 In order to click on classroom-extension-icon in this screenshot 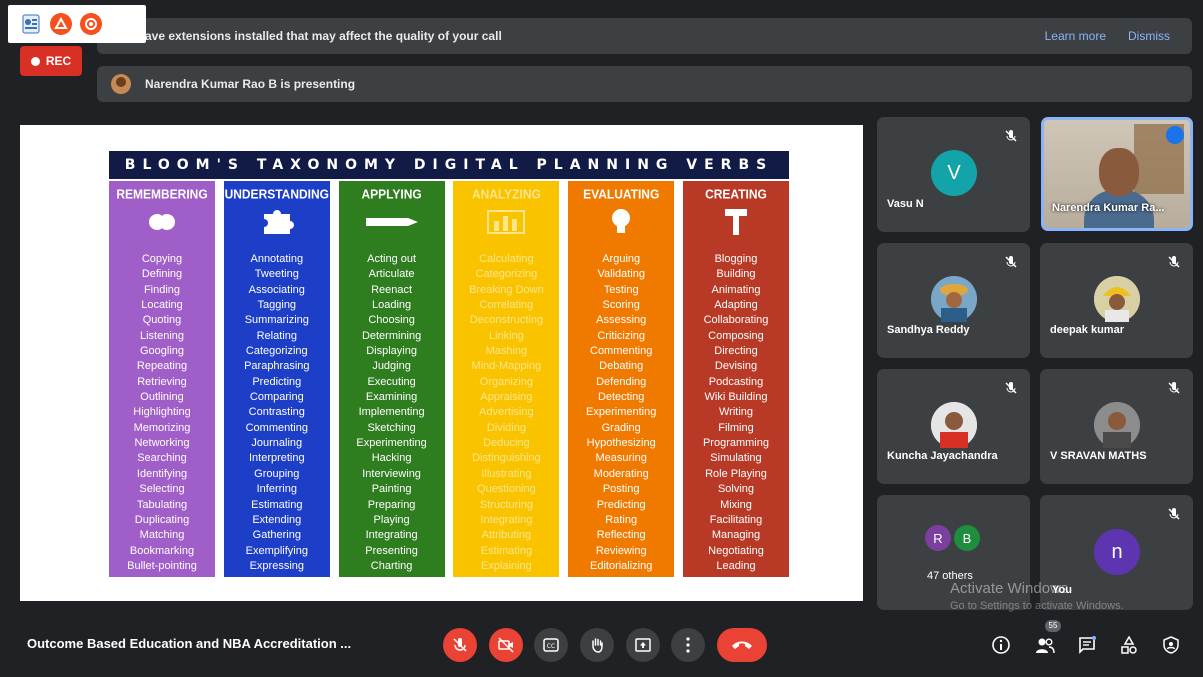, I will do `click(31, 24)`.